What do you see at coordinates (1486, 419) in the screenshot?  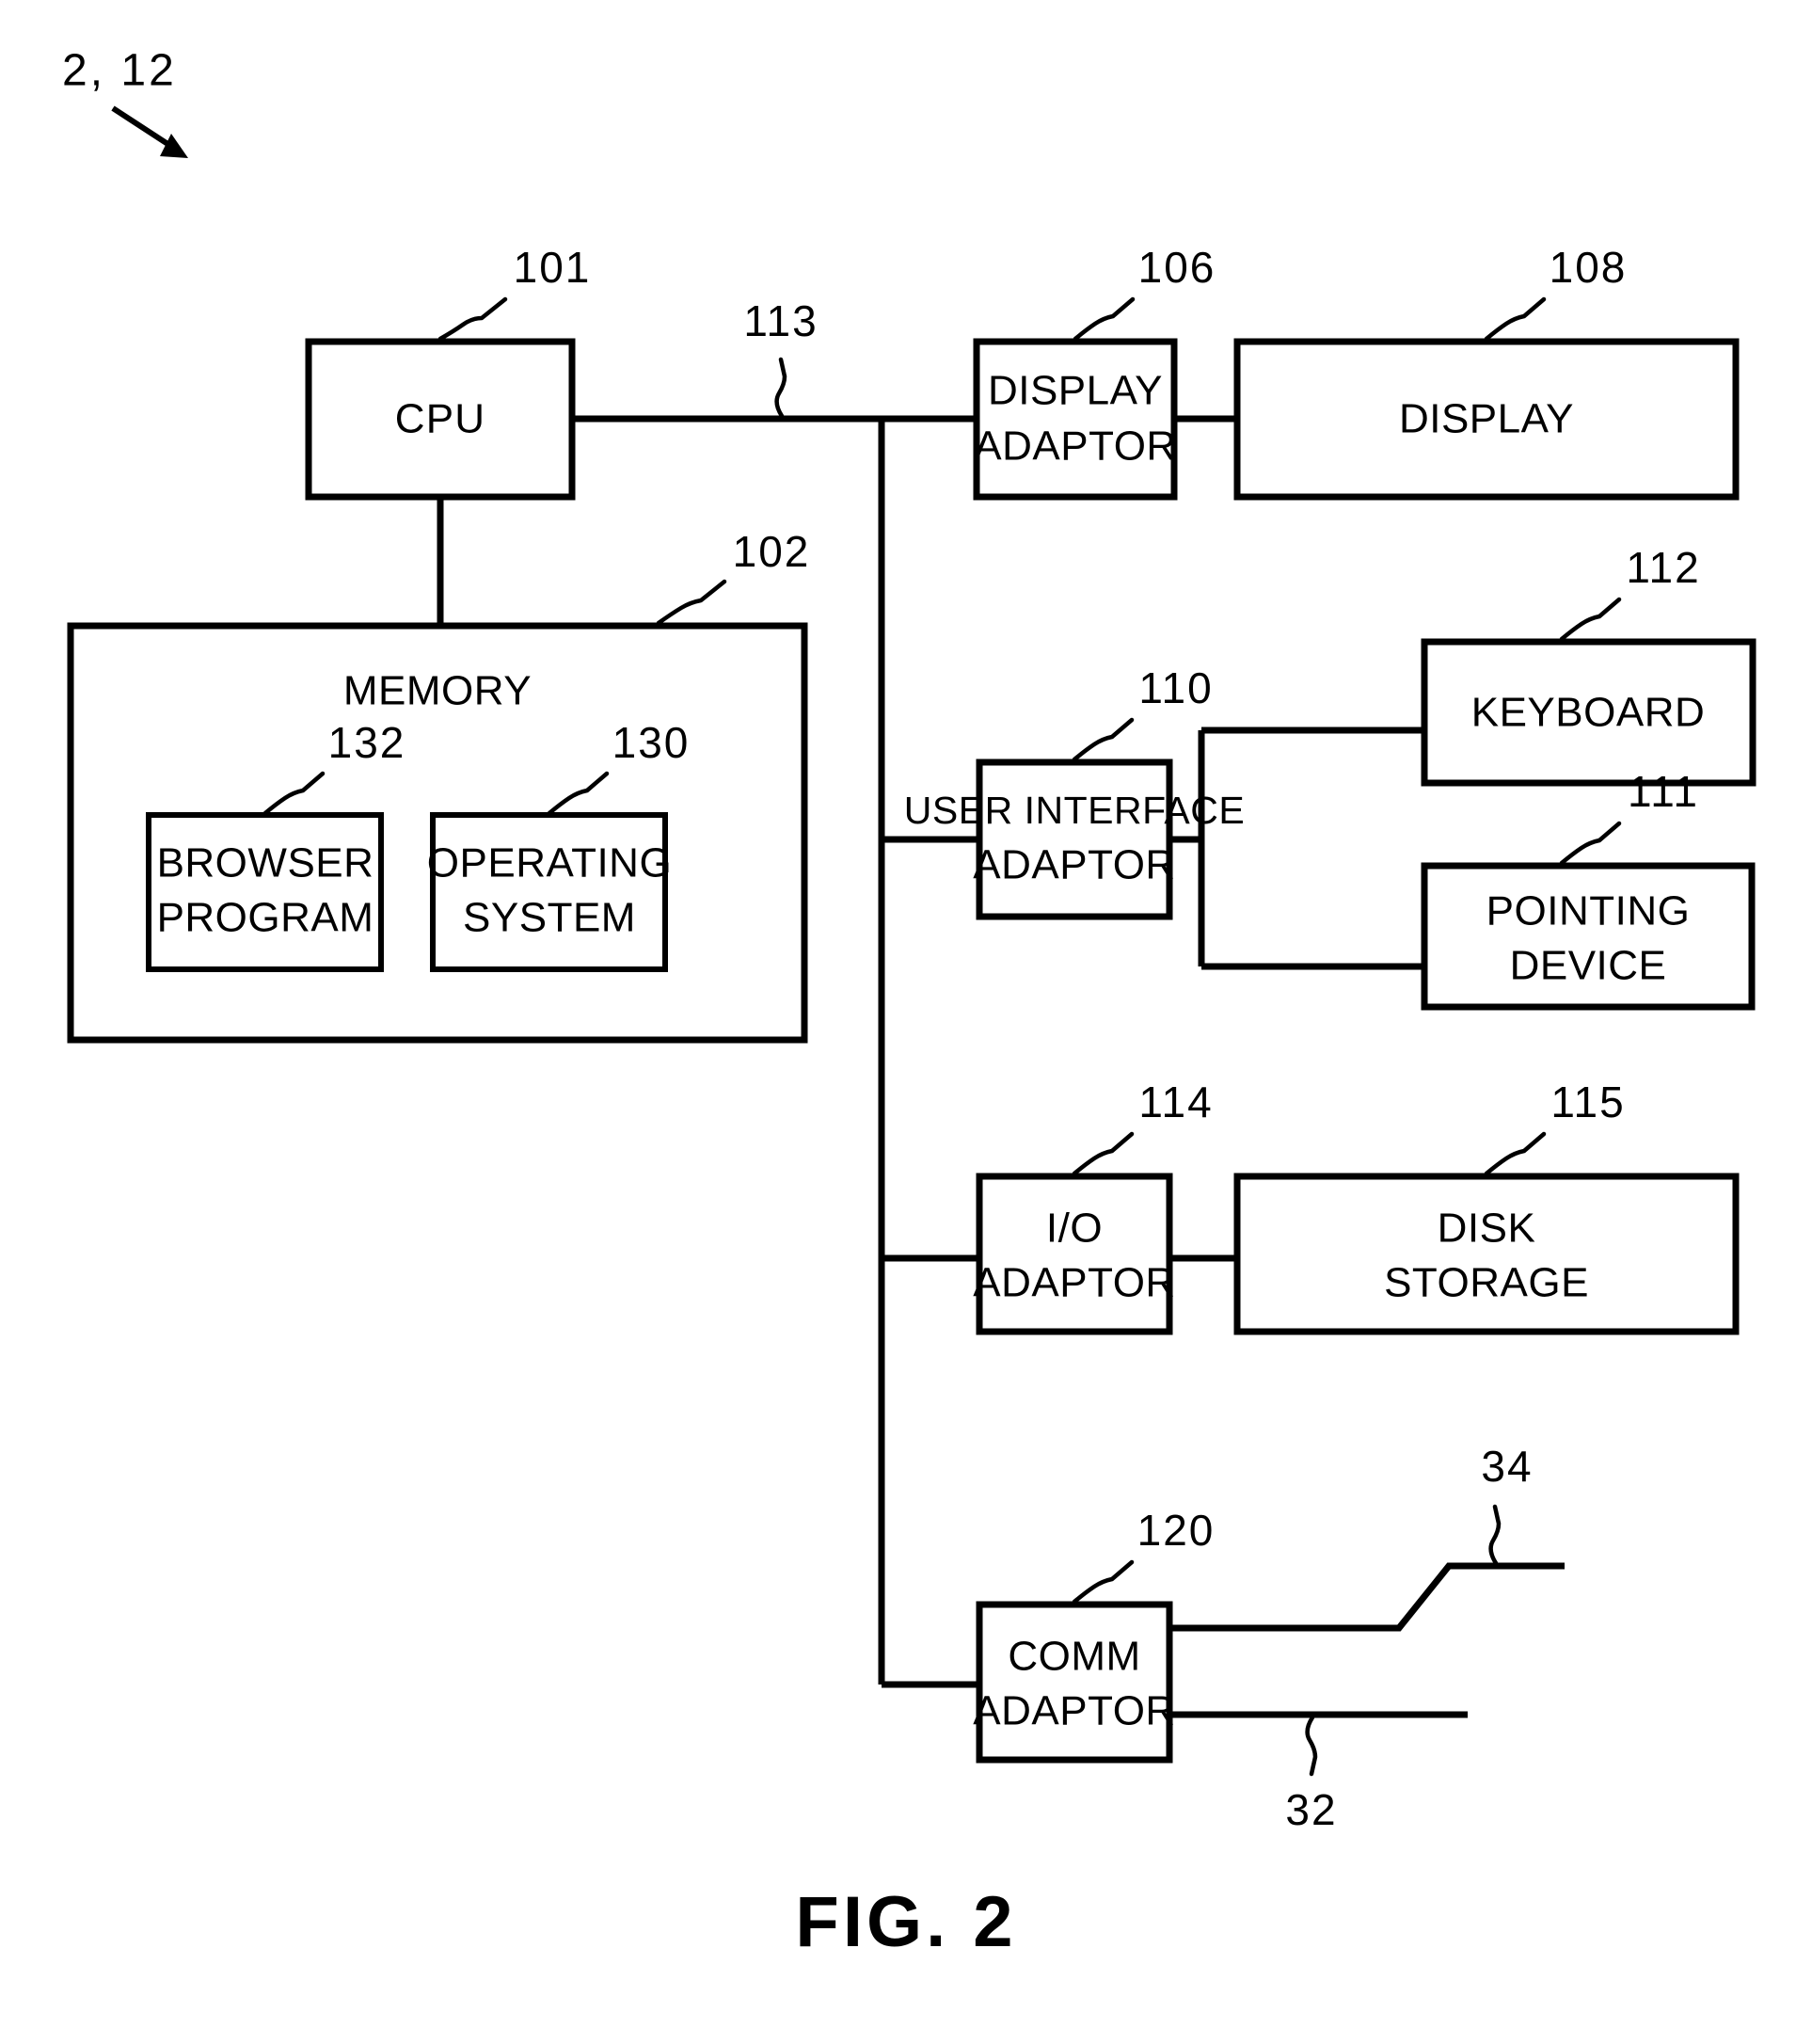 I see `display-label: DISPLAY` at bounding box center [1486, 419].